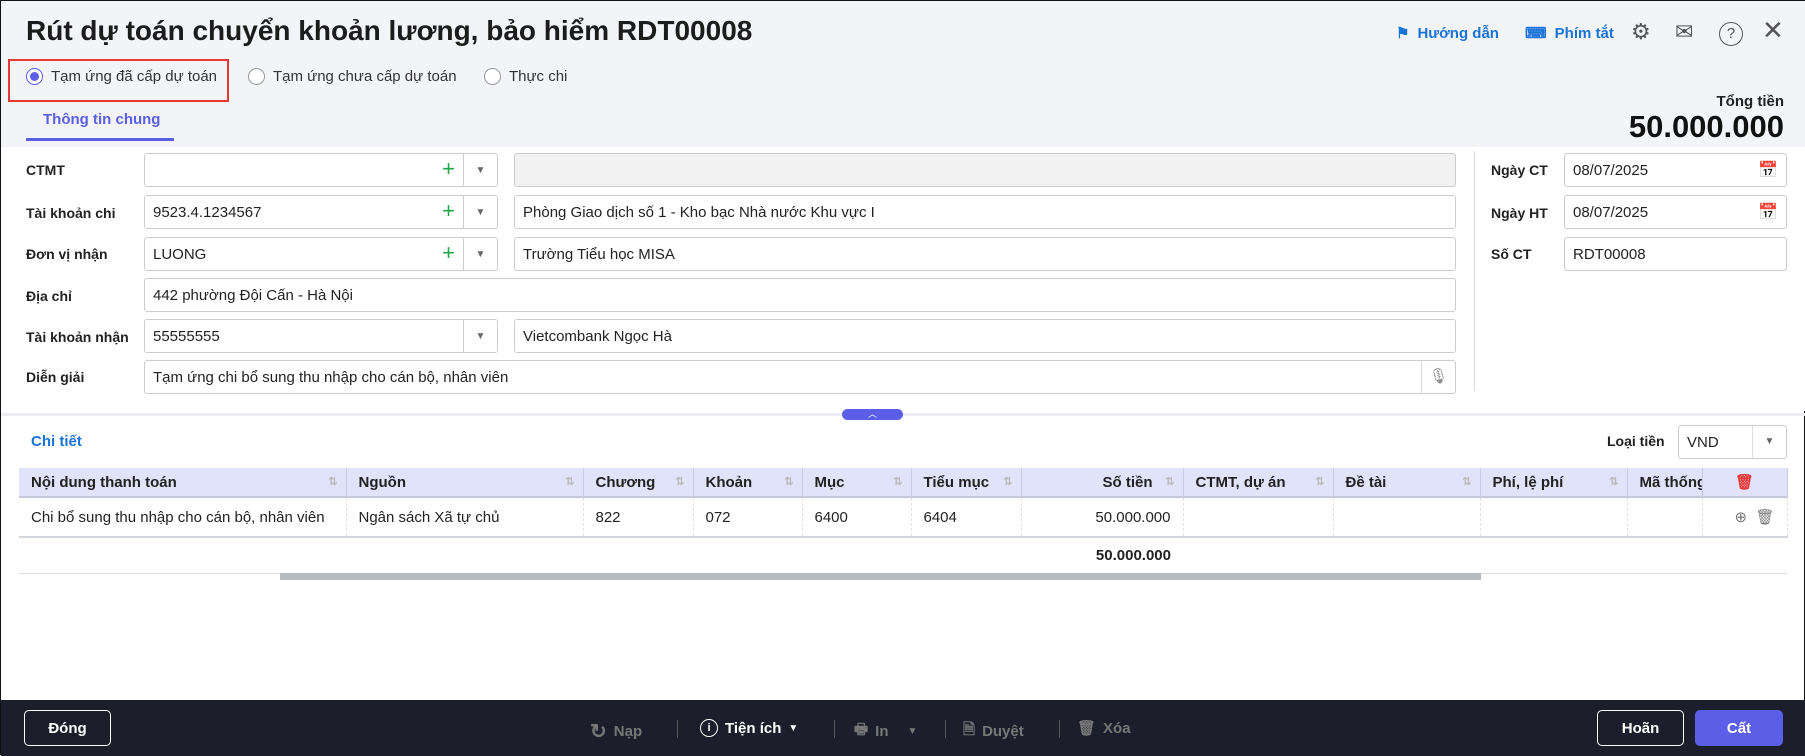 The height and width of the screenshot is (756, 1805). I want to click on cell-section: 072, so click(748, 517).